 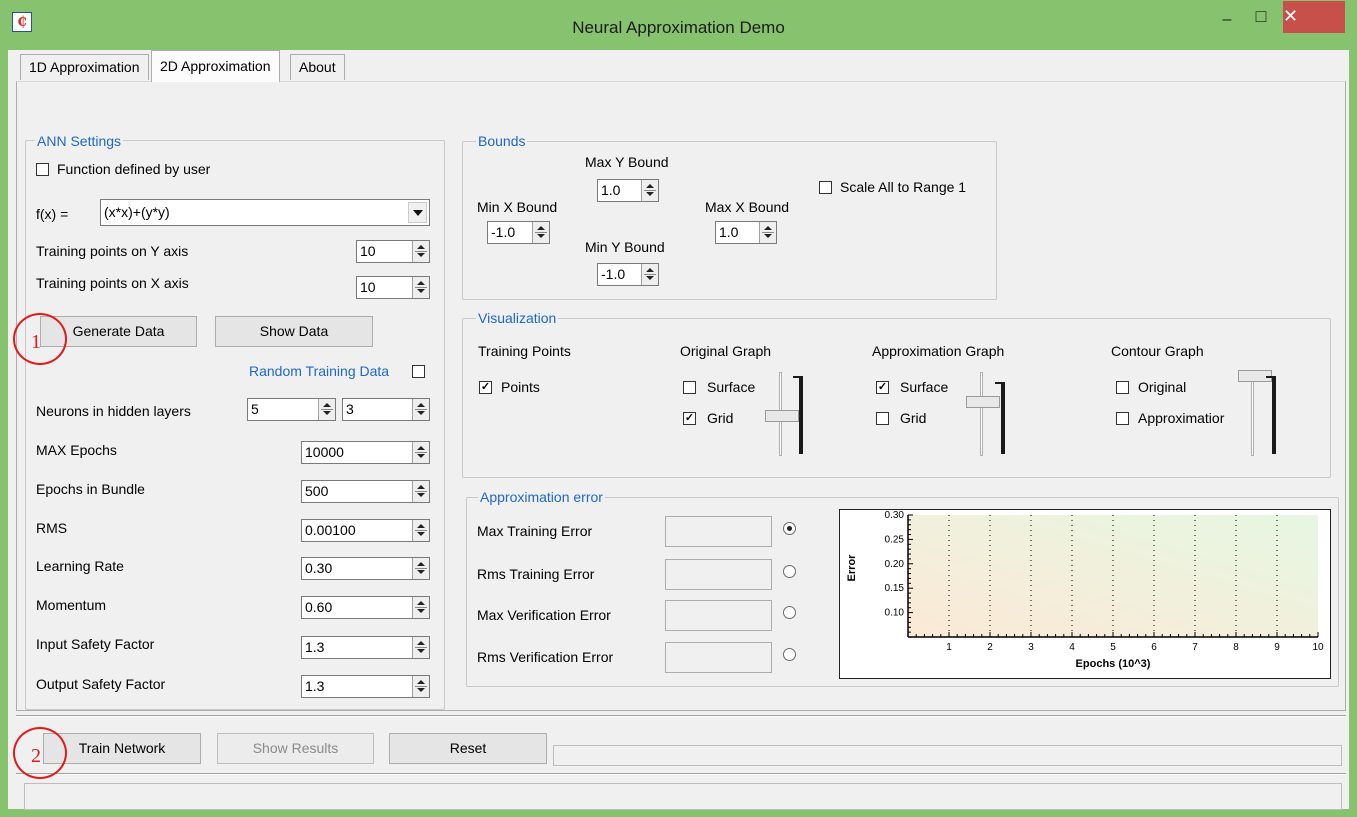 What do you see at coordinates (418, 371) in the screenshot?
I see `random-training-data-checkbox` at bounding box center [418, 371].